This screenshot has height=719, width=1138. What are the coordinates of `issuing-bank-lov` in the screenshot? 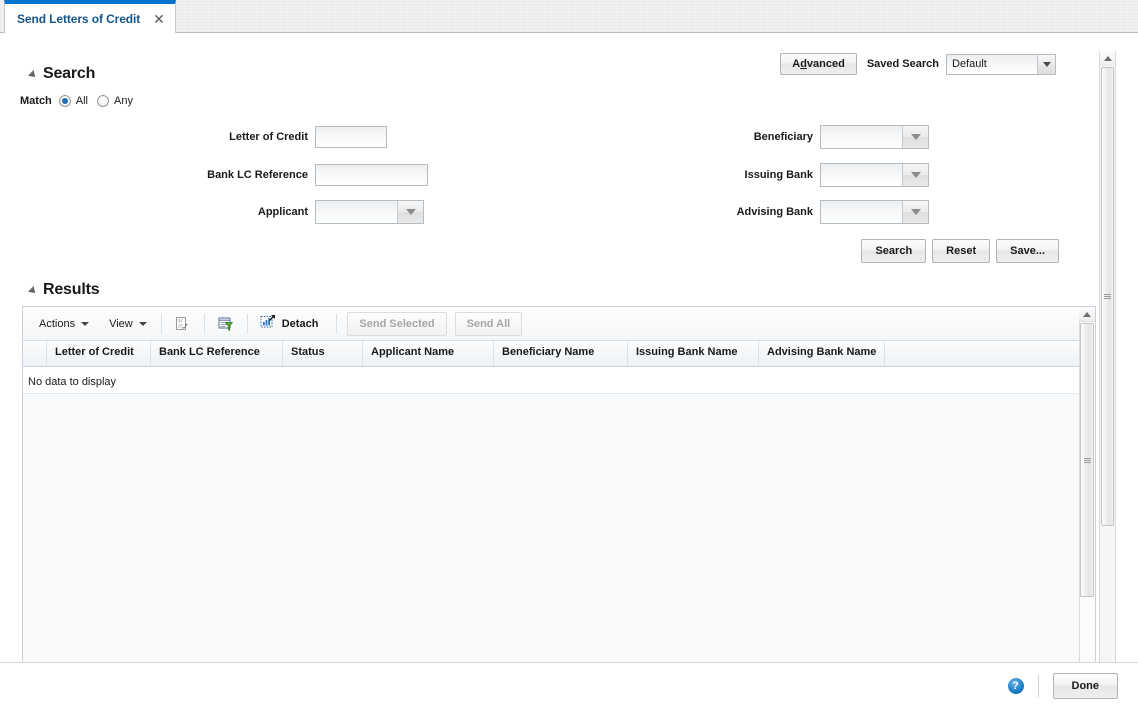 It's located at (874, 175).